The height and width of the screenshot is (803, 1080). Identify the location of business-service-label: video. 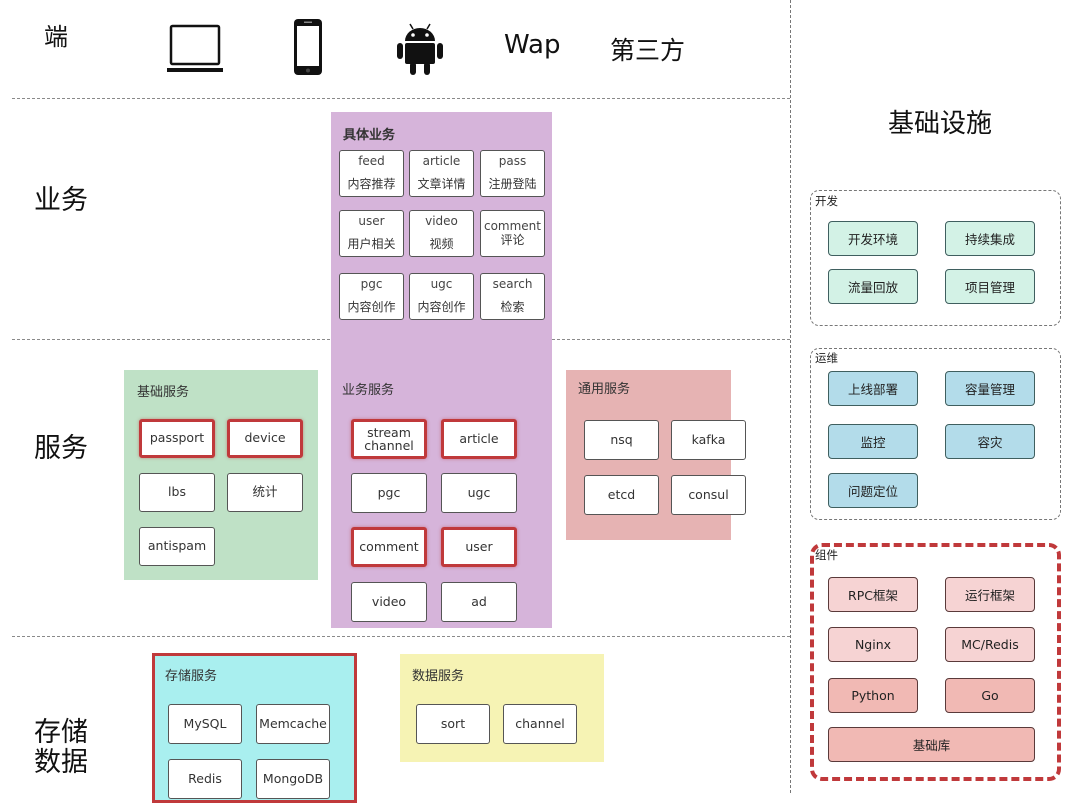
(389, 601).